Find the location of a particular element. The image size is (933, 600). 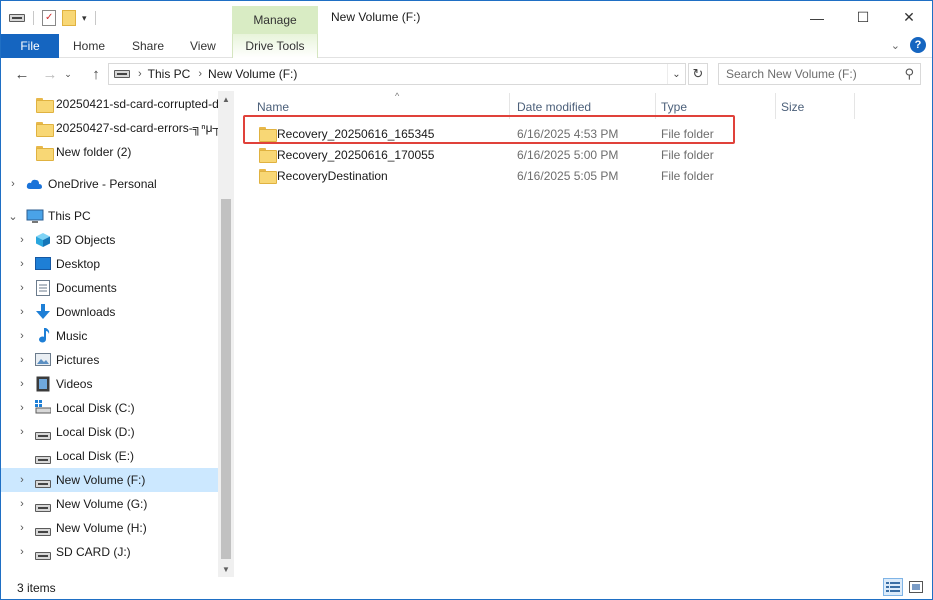

nav-item-label: Pictures is located at coordinates (78, 360).